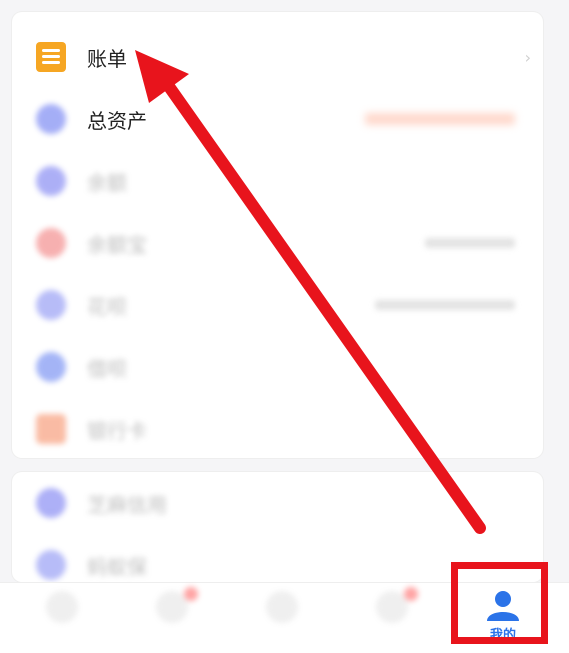 The image size is (569, 653). I want to click on yuebao-icon, so click(51, 243).